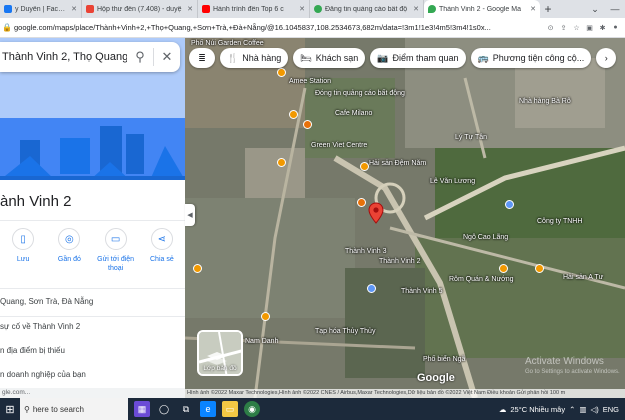 Image resolution: width=625 pixels, height=420 pixels. I want to click on map-label: Thành Vinh 2, so click(400, 261).